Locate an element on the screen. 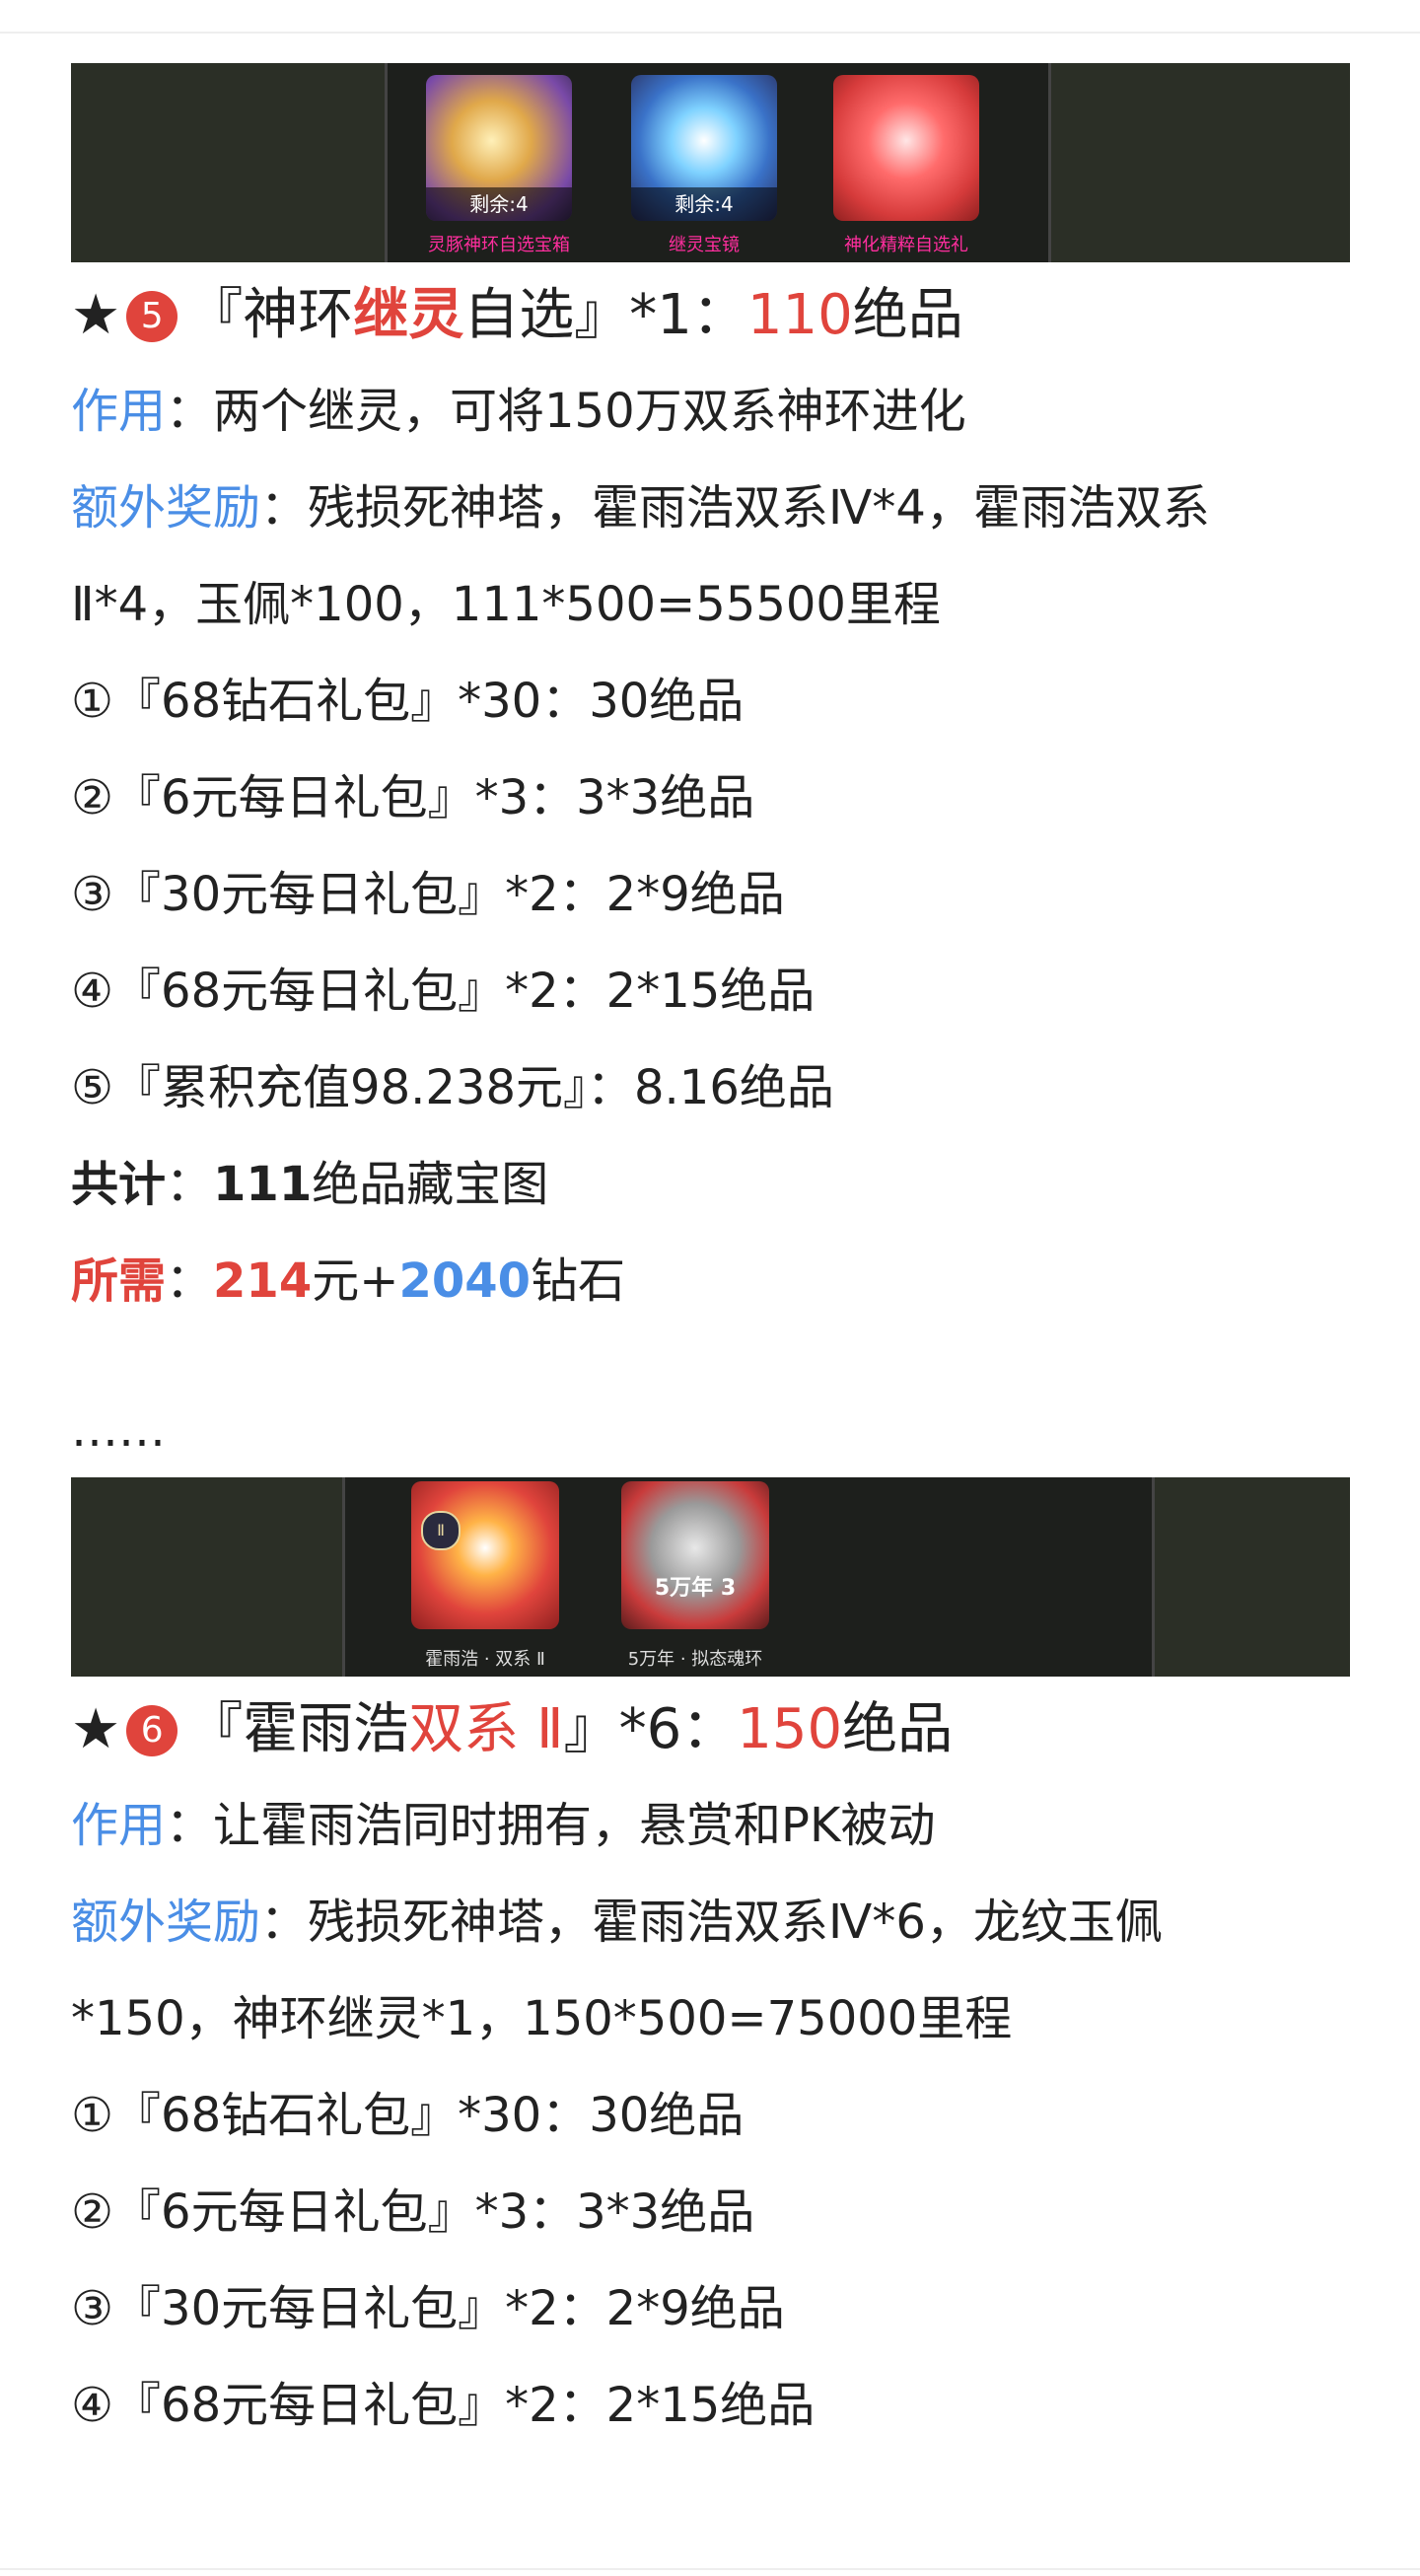 This screenshot has height=2576, width=1420. mirror-orb-icon: 剩余:4 is located at coordinates (704, 148).